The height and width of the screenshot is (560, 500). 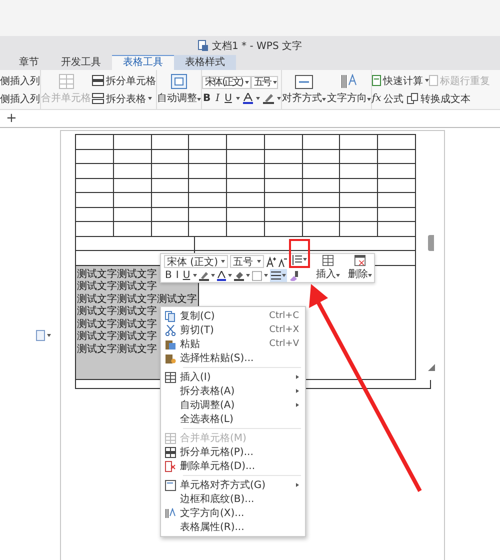 I want to click on auto-fit-icon, so click(x=179, y=81).